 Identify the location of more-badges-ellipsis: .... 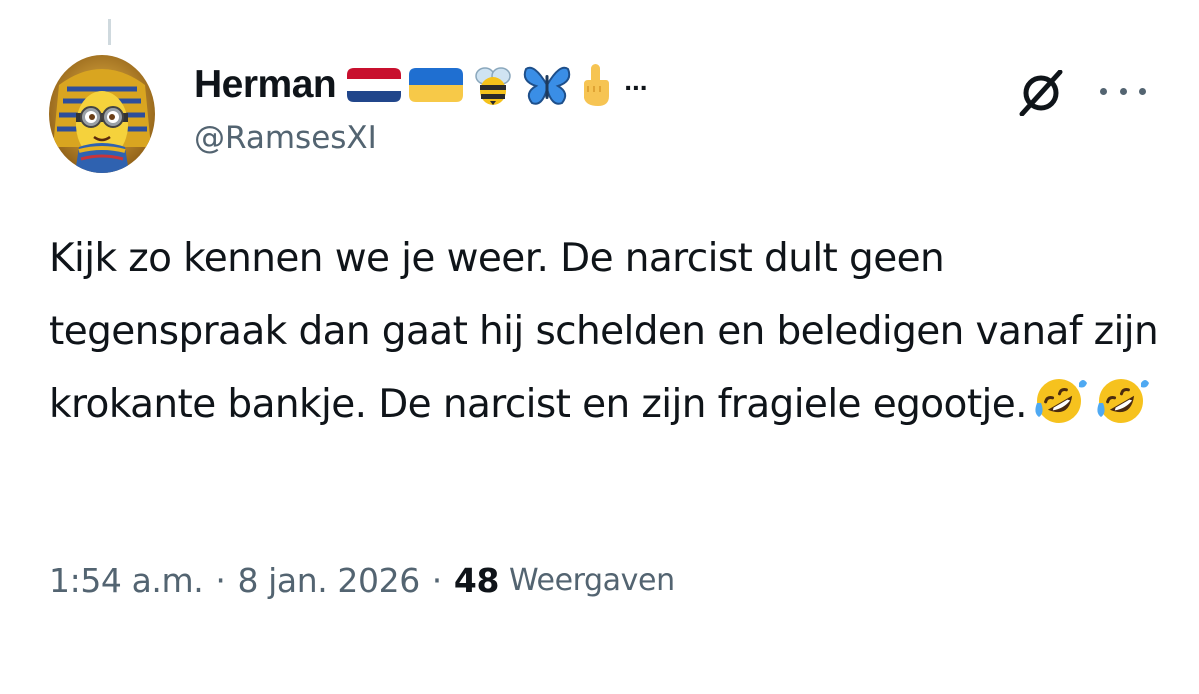
(636, 80).